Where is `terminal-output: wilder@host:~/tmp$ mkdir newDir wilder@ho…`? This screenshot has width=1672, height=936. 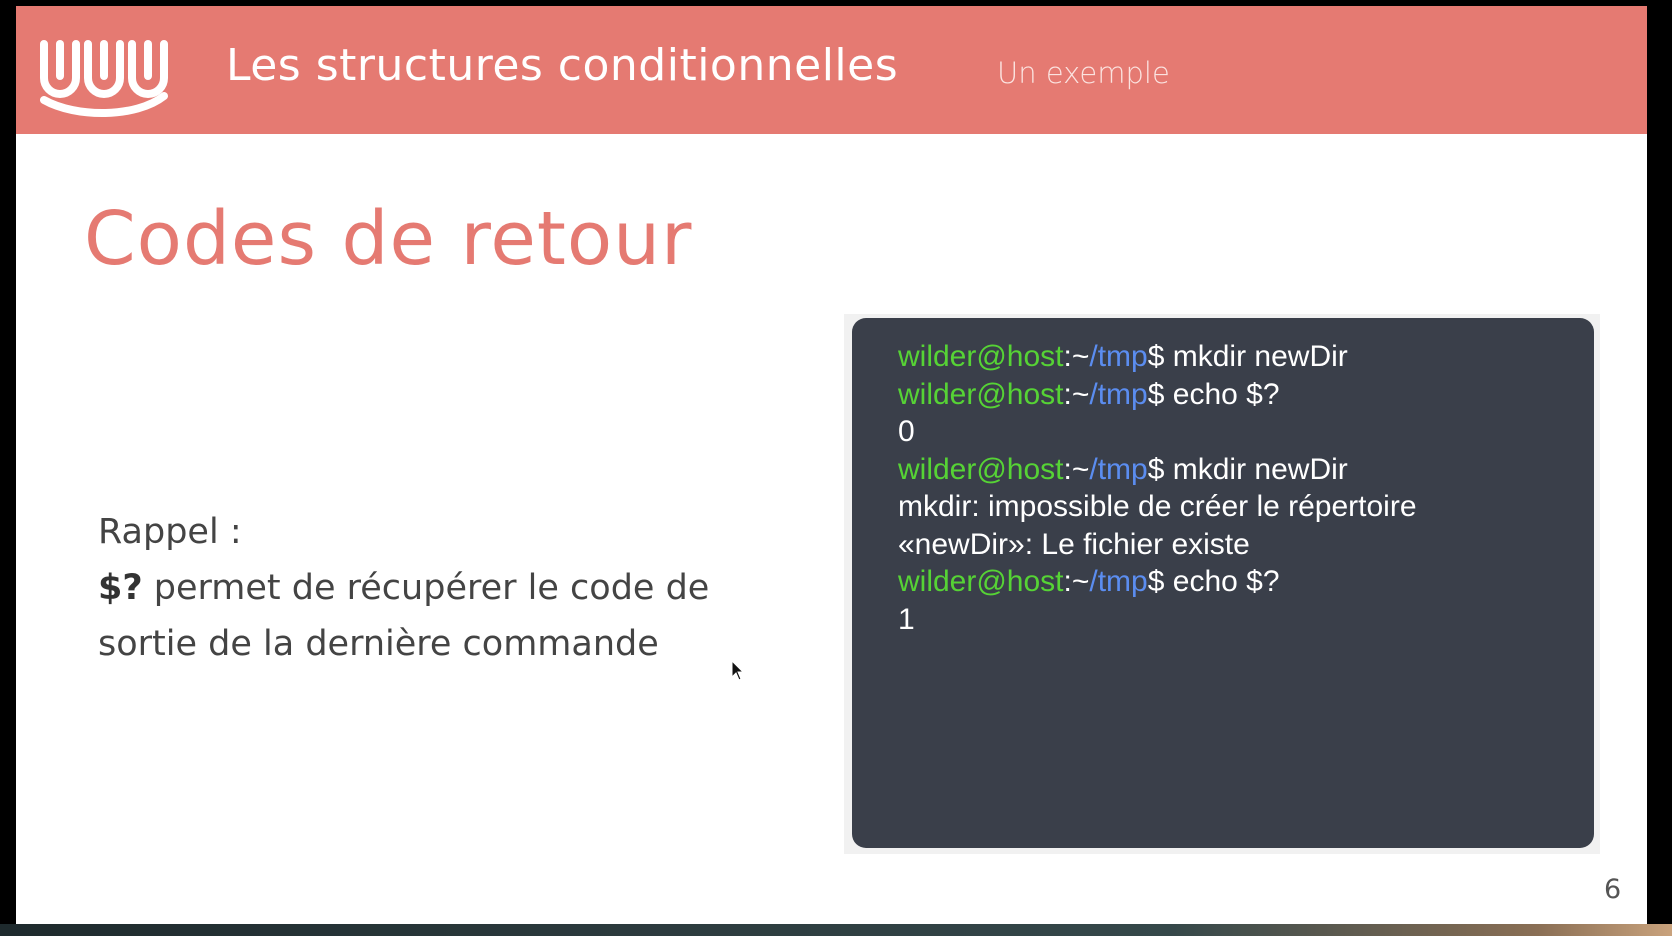
terminal-output: wilder@host:~/tmp$ mkdir newDir wilder@ho… is located at coordinates (1157, 488).